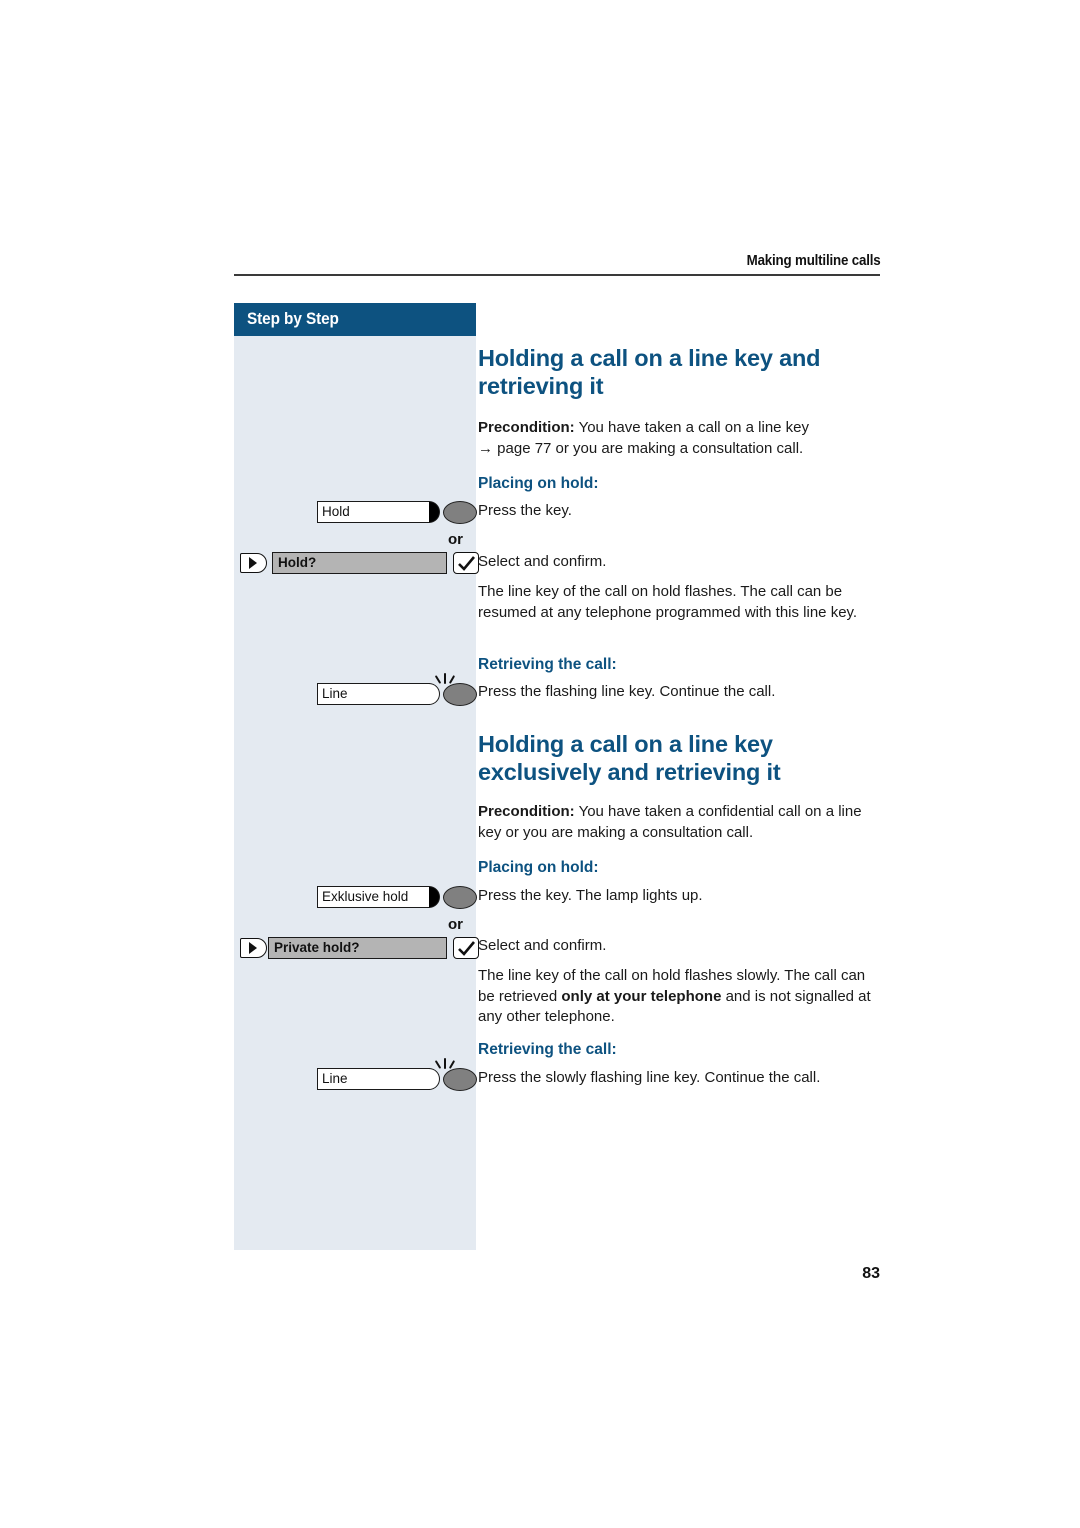 The height and width of the screenshot is (1528, 1080). I want to click on exclusive-hold-key-lamp-icon, so click(434, 897).